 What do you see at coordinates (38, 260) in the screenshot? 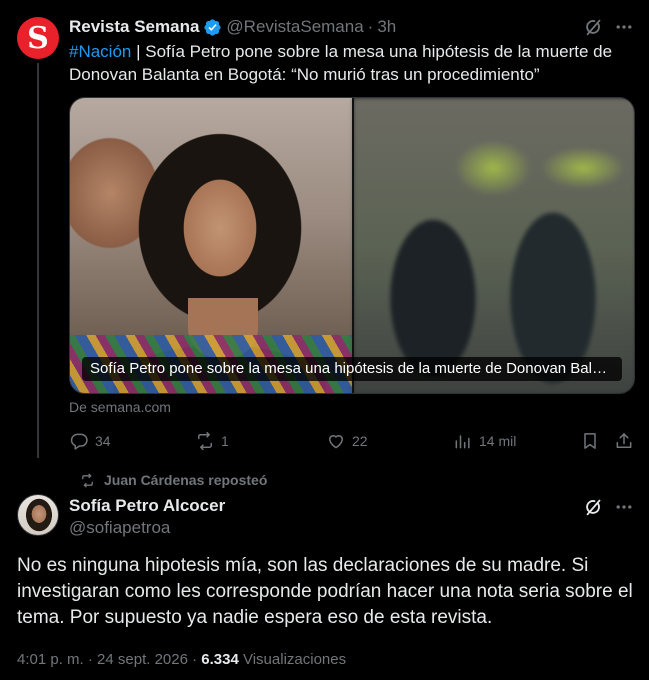
I see `thread-line` at bounding box center [38, 260].